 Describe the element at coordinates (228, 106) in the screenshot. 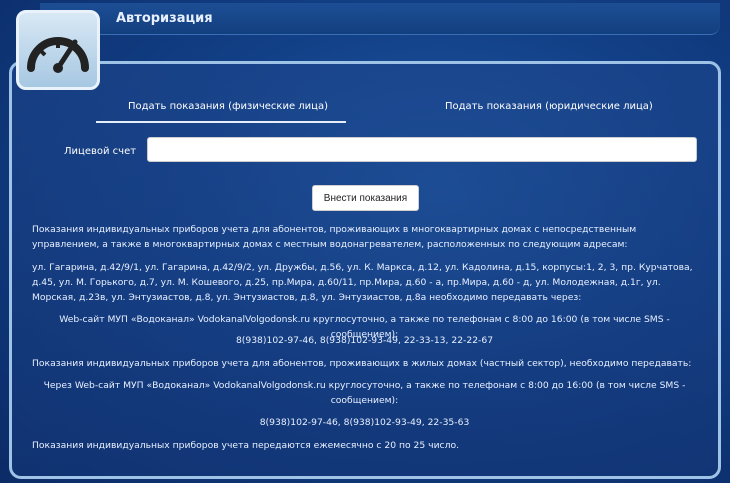

I see `tab-individuals: Подать показания (физические лица)` at that location.